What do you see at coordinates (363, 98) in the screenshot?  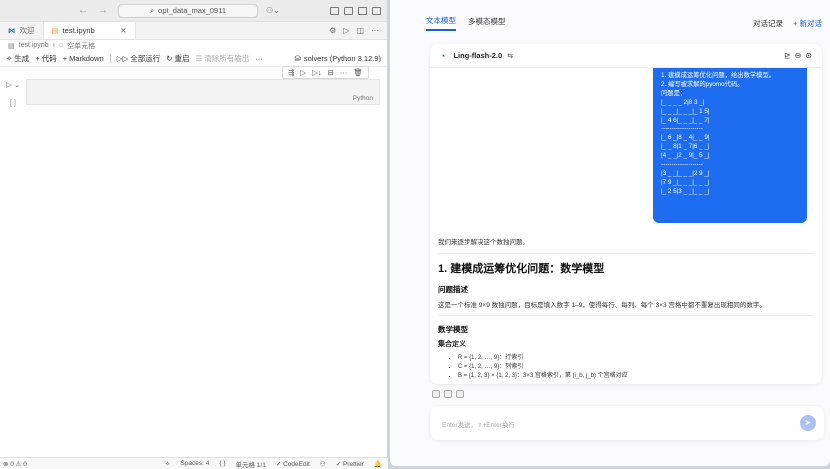 I see `cell-language: Python` at bounding box center [363, 98].